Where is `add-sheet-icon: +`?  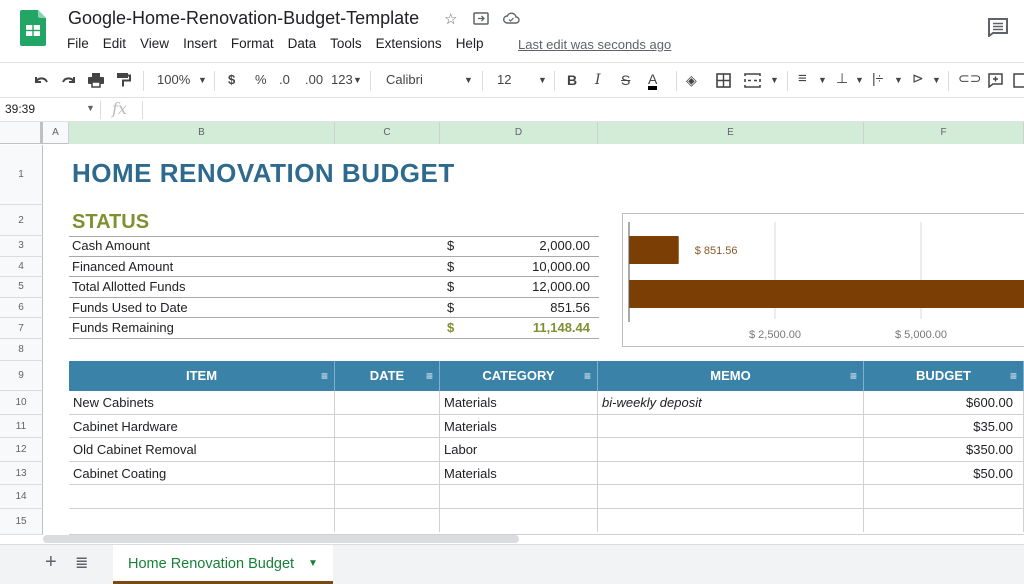
add-sheet-icon: + is located at coordinates (51, 562).